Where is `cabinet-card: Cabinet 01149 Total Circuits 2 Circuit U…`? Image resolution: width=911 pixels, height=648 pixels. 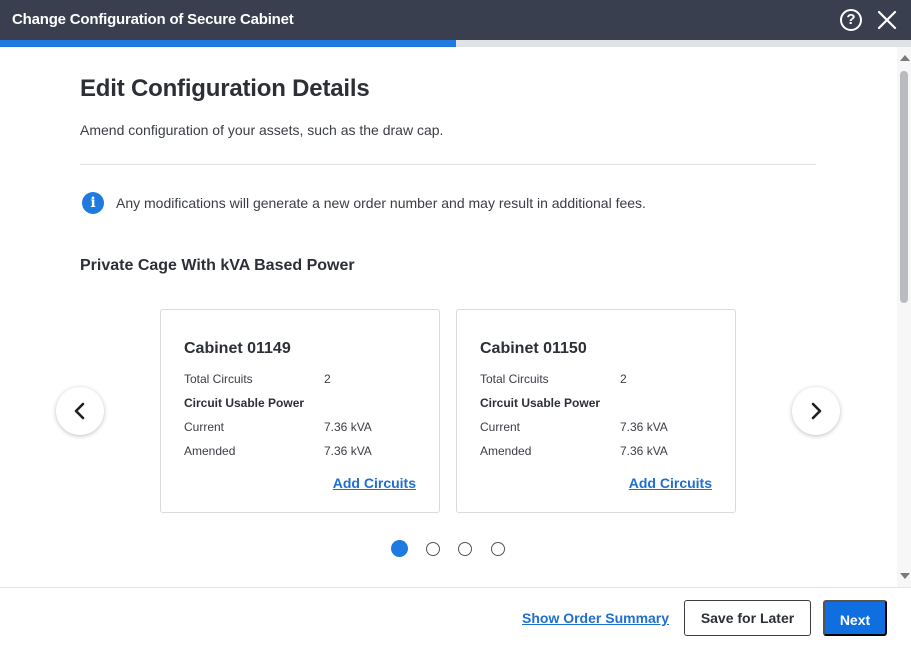
cabinet-card: Cabinet 01149 Total Circuits 2 Circuit U… is located at coordinates (300, 411).